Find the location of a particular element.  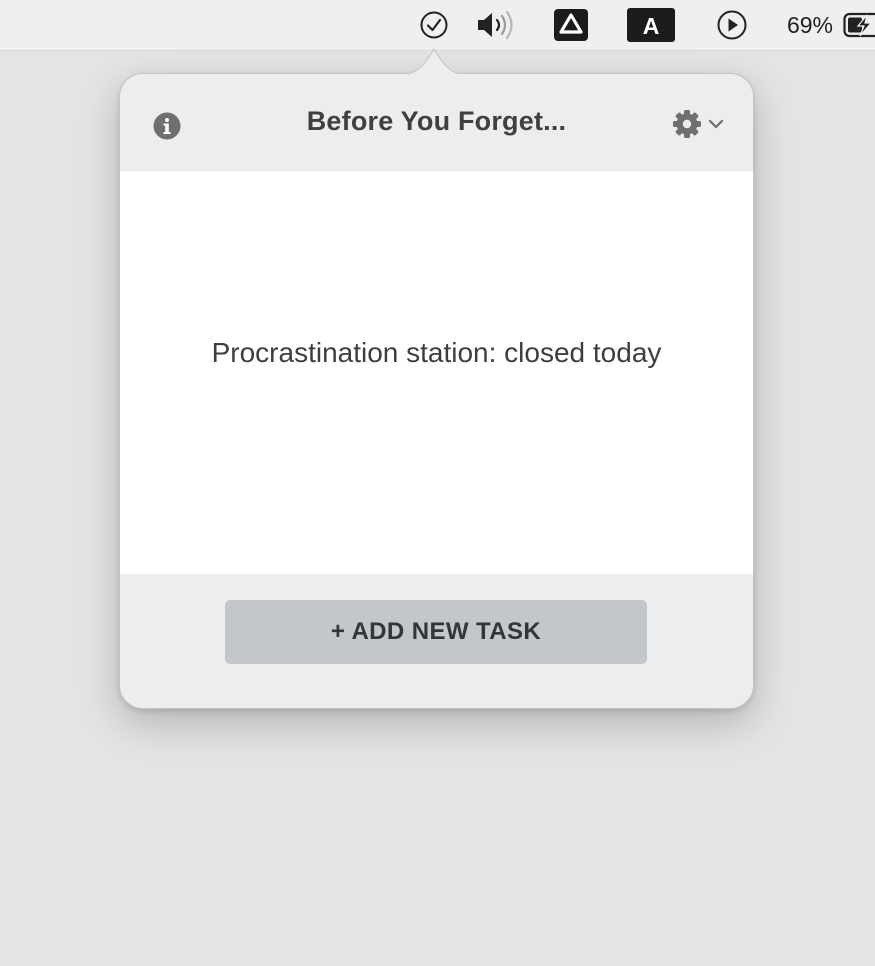

google-drive-icon is located at coordinates (571, 25).